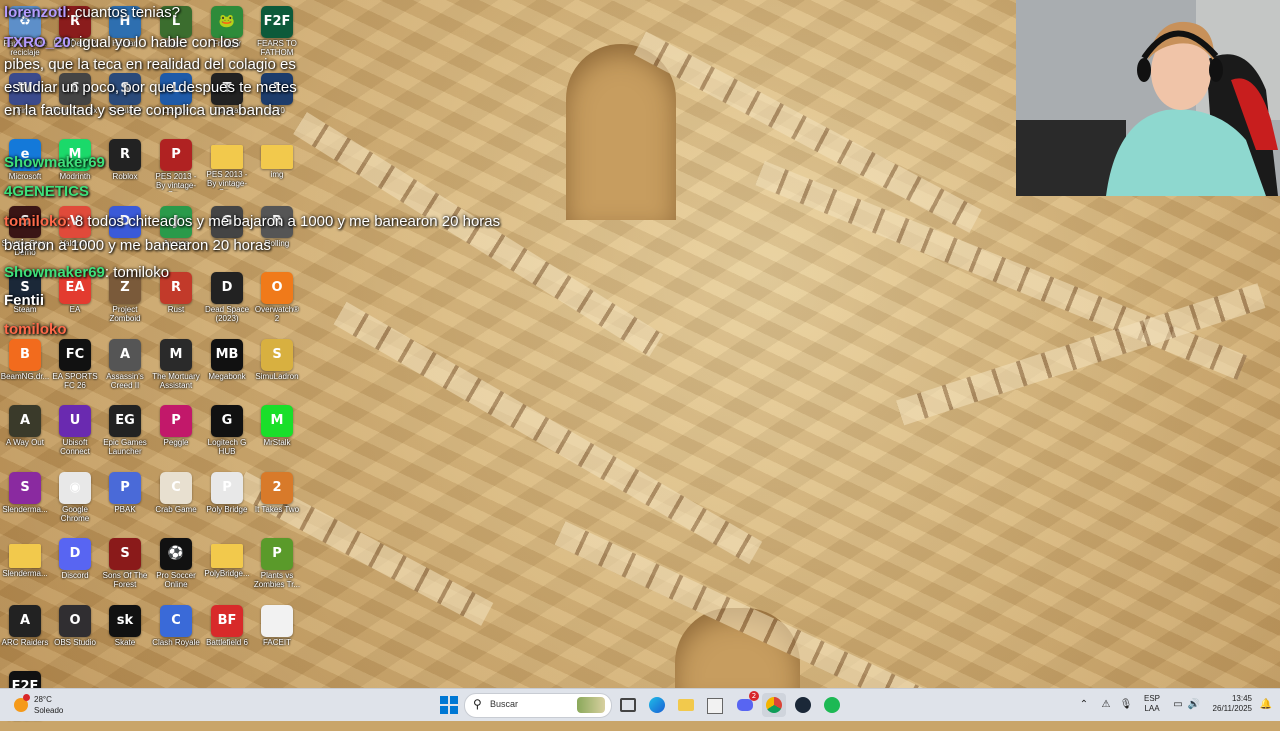 This screenshot has width=1280, height=731. I want to click on desktop-icon: H Human, so click(125, 35).